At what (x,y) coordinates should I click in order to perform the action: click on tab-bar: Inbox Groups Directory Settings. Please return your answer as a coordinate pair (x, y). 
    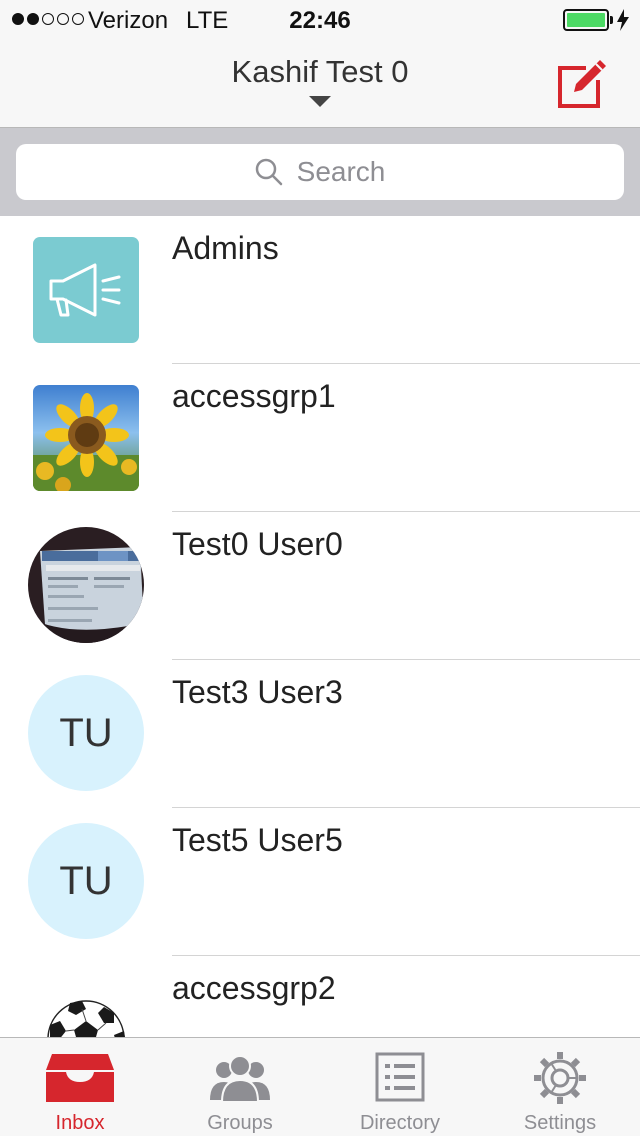
    Looking at the image, I should click on (320, 1086).